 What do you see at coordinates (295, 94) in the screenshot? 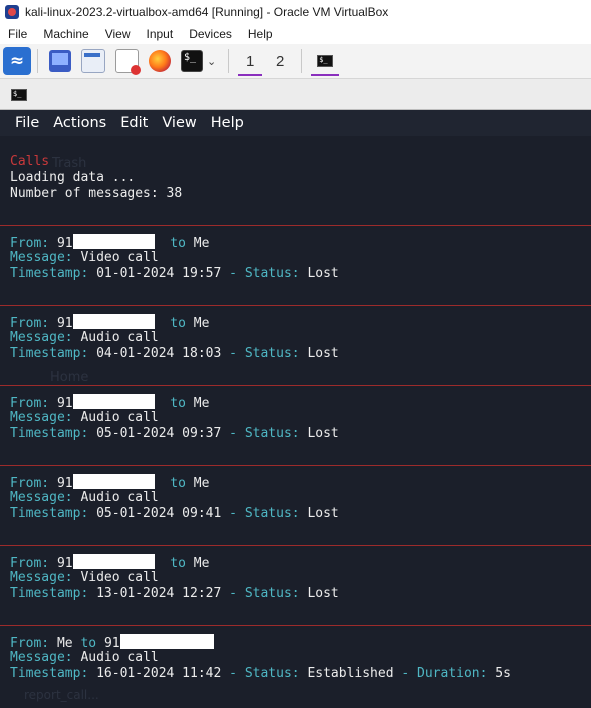
I see `terminal-titlebar: $_` at bounding box center [295, 94].